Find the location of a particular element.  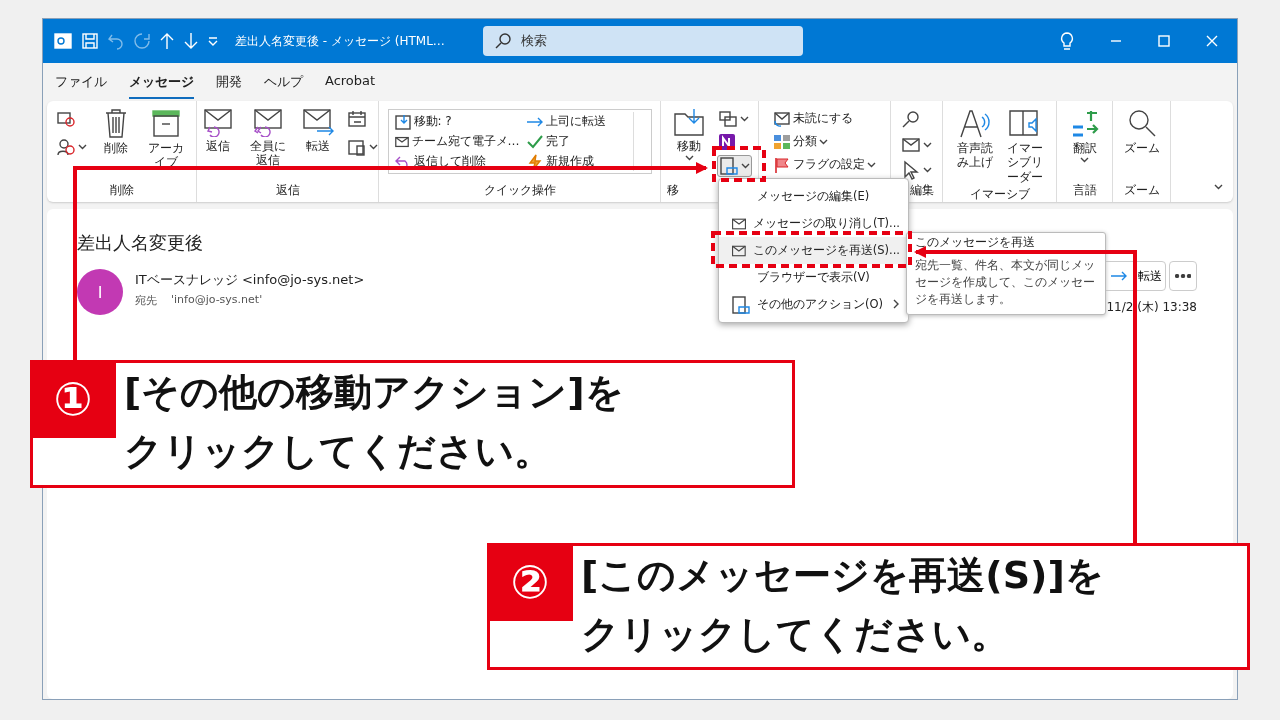

more-button is located at coordinates (1183, 276).